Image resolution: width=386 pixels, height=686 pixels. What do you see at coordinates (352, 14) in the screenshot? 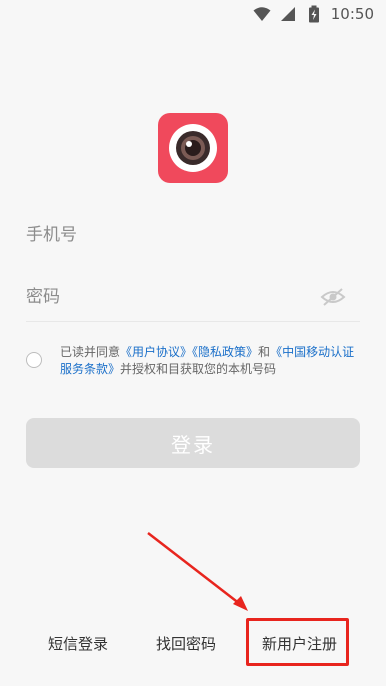
I see `status-time: 10:50` at bounding box center [352, 14].